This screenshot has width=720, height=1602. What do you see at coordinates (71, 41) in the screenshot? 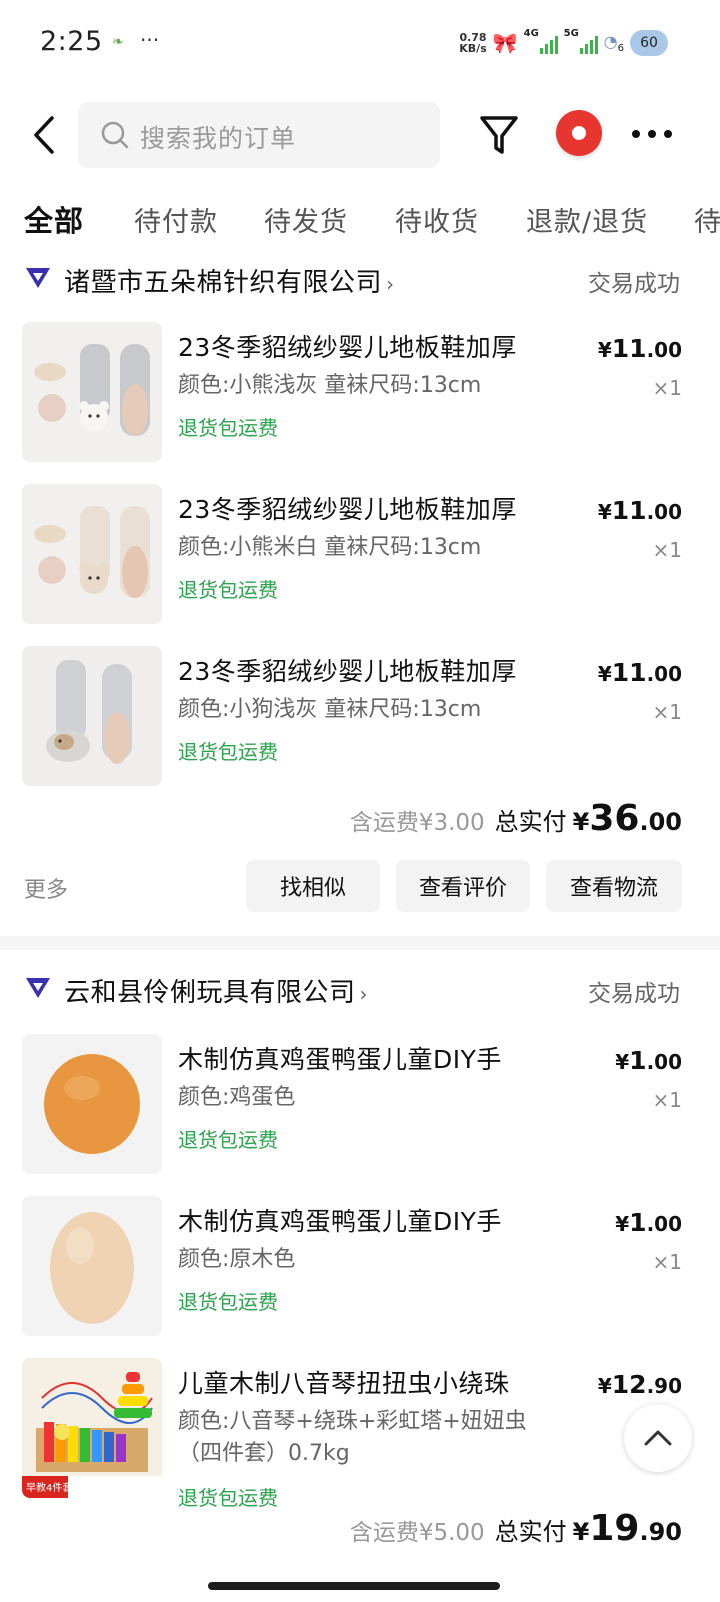
I see `status-time: 2:25` at bounding box center [71, 41].